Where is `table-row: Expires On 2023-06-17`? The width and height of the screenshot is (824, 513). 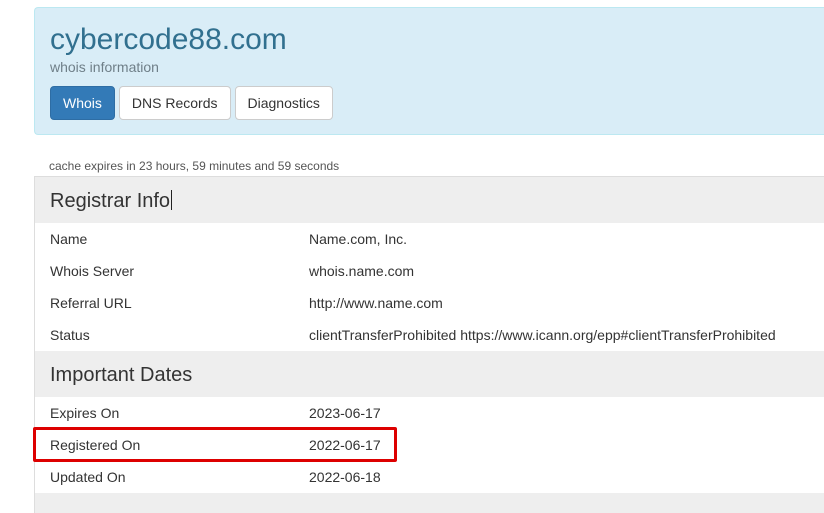 table-row: Expires On 2023-06-17 is located at coordinates (429, 413).